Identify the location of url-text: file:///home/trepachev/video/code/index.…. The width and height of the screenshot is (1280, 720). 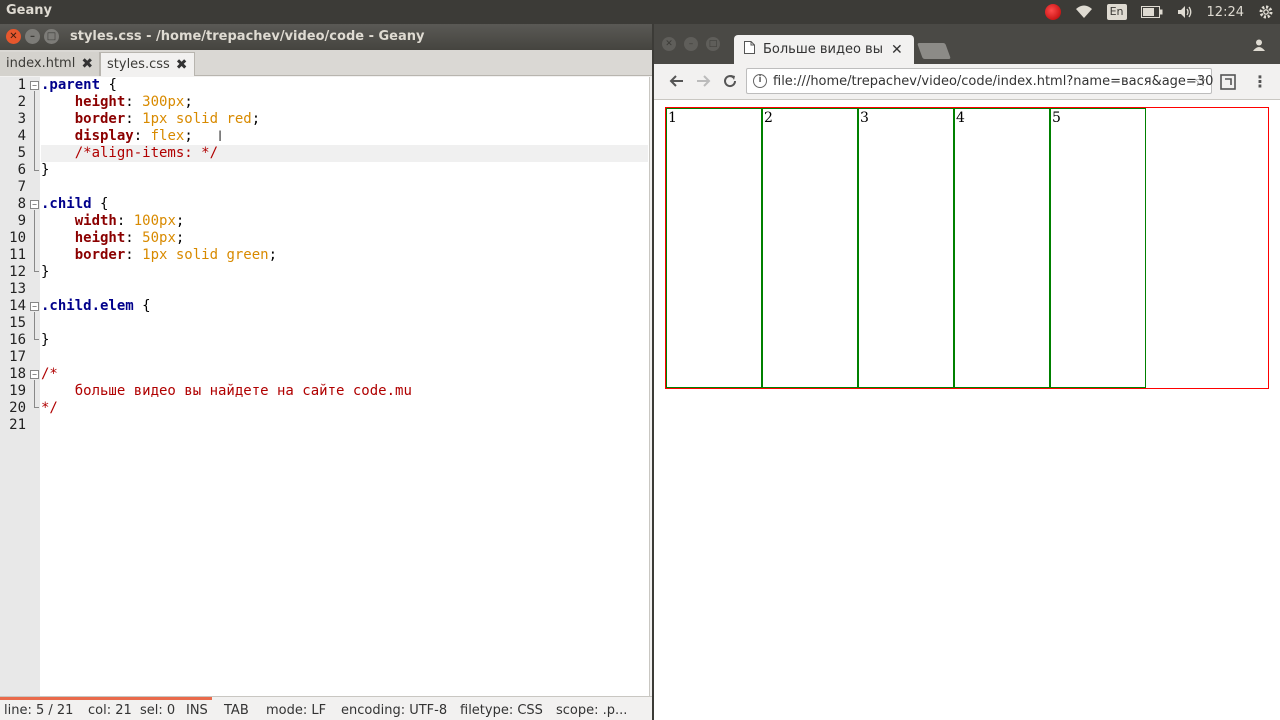
(993, 81).